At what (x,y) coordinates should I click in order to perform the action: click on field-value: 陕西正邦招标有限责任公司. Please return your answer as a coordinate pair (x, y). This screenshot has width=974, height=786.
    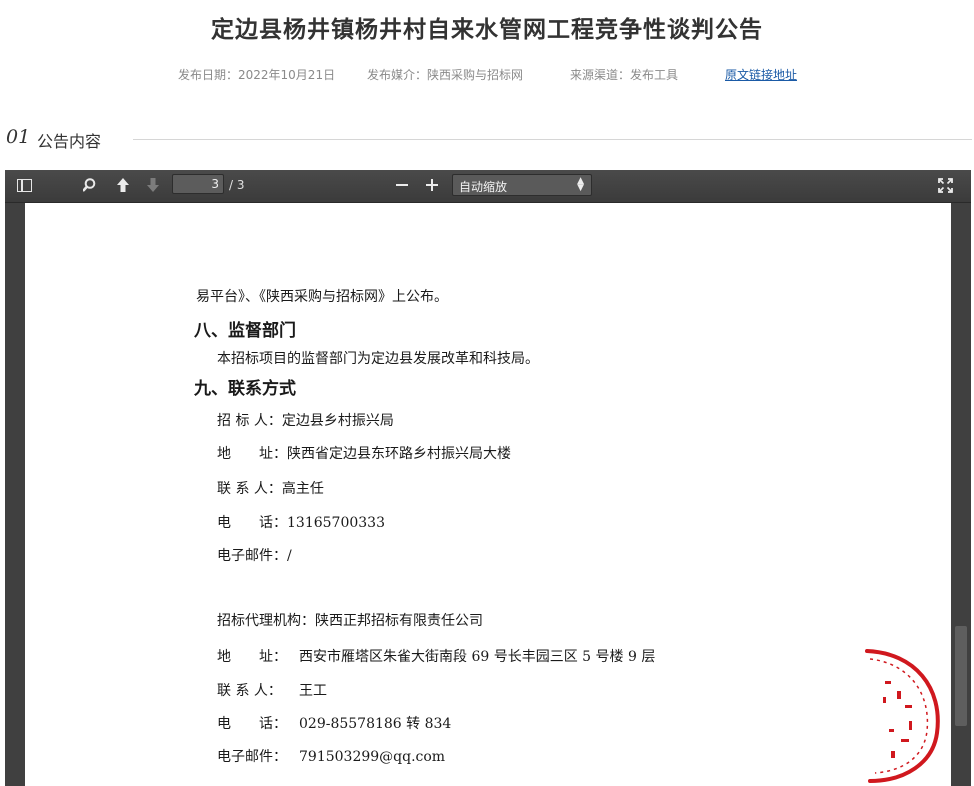
    Looking at the image, I should click on (399, 621).